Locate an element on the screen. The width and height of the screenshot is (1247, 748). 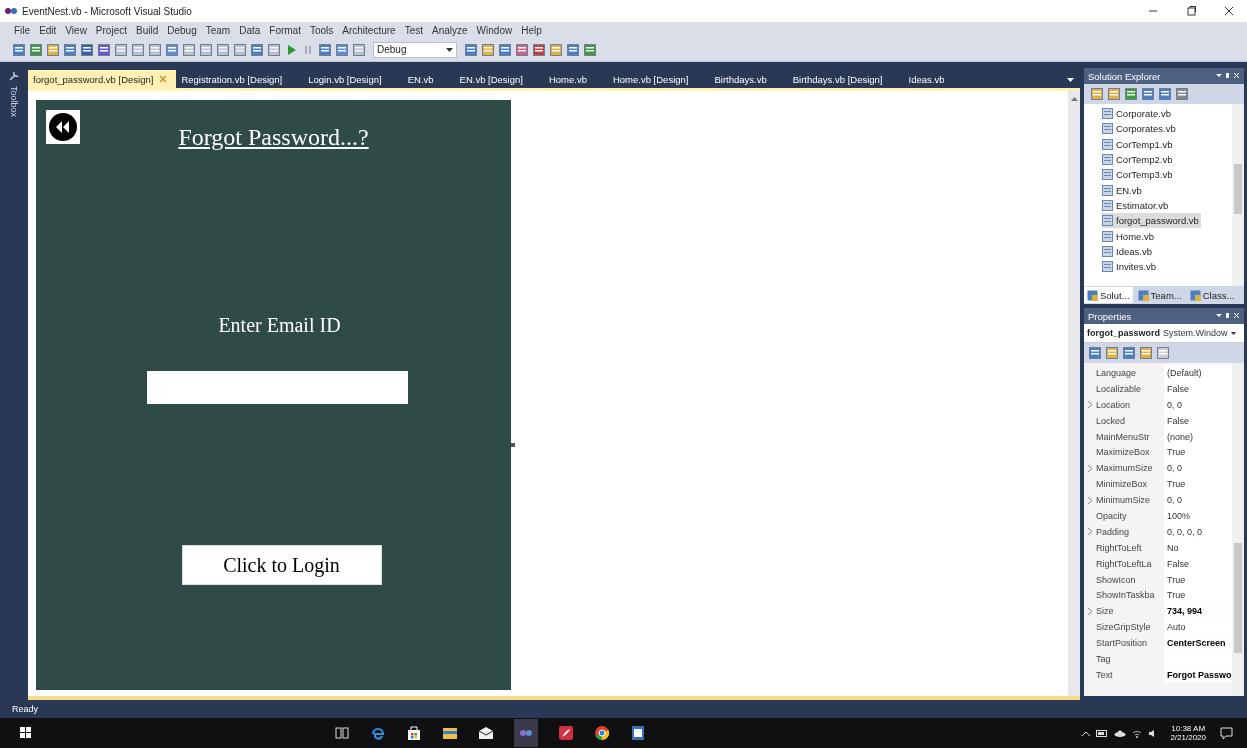
document-tab: Registration.vb [Design] is located at coordinates (234, 79).